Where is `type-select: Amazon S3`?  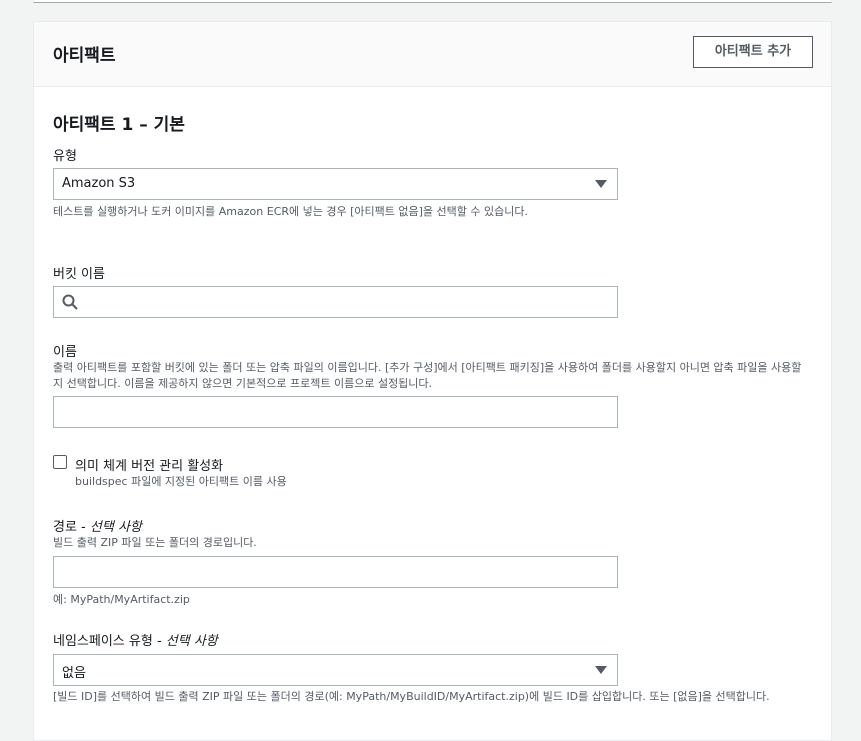 type-select: Amazon S3 is located at coordinates (335, 184).